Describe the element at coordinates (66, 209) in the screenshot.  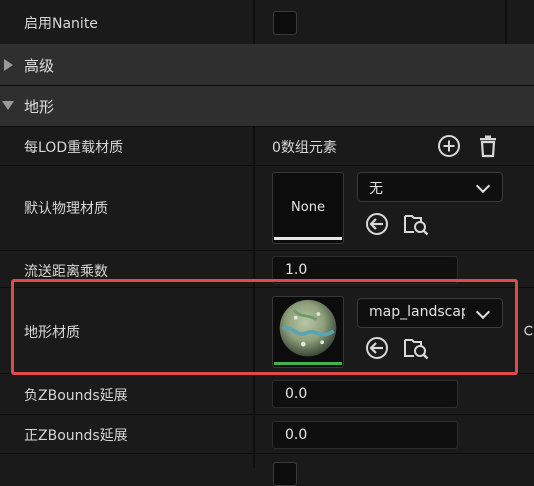
I see `default-physical-material-label: 默认物理材质` at that location.